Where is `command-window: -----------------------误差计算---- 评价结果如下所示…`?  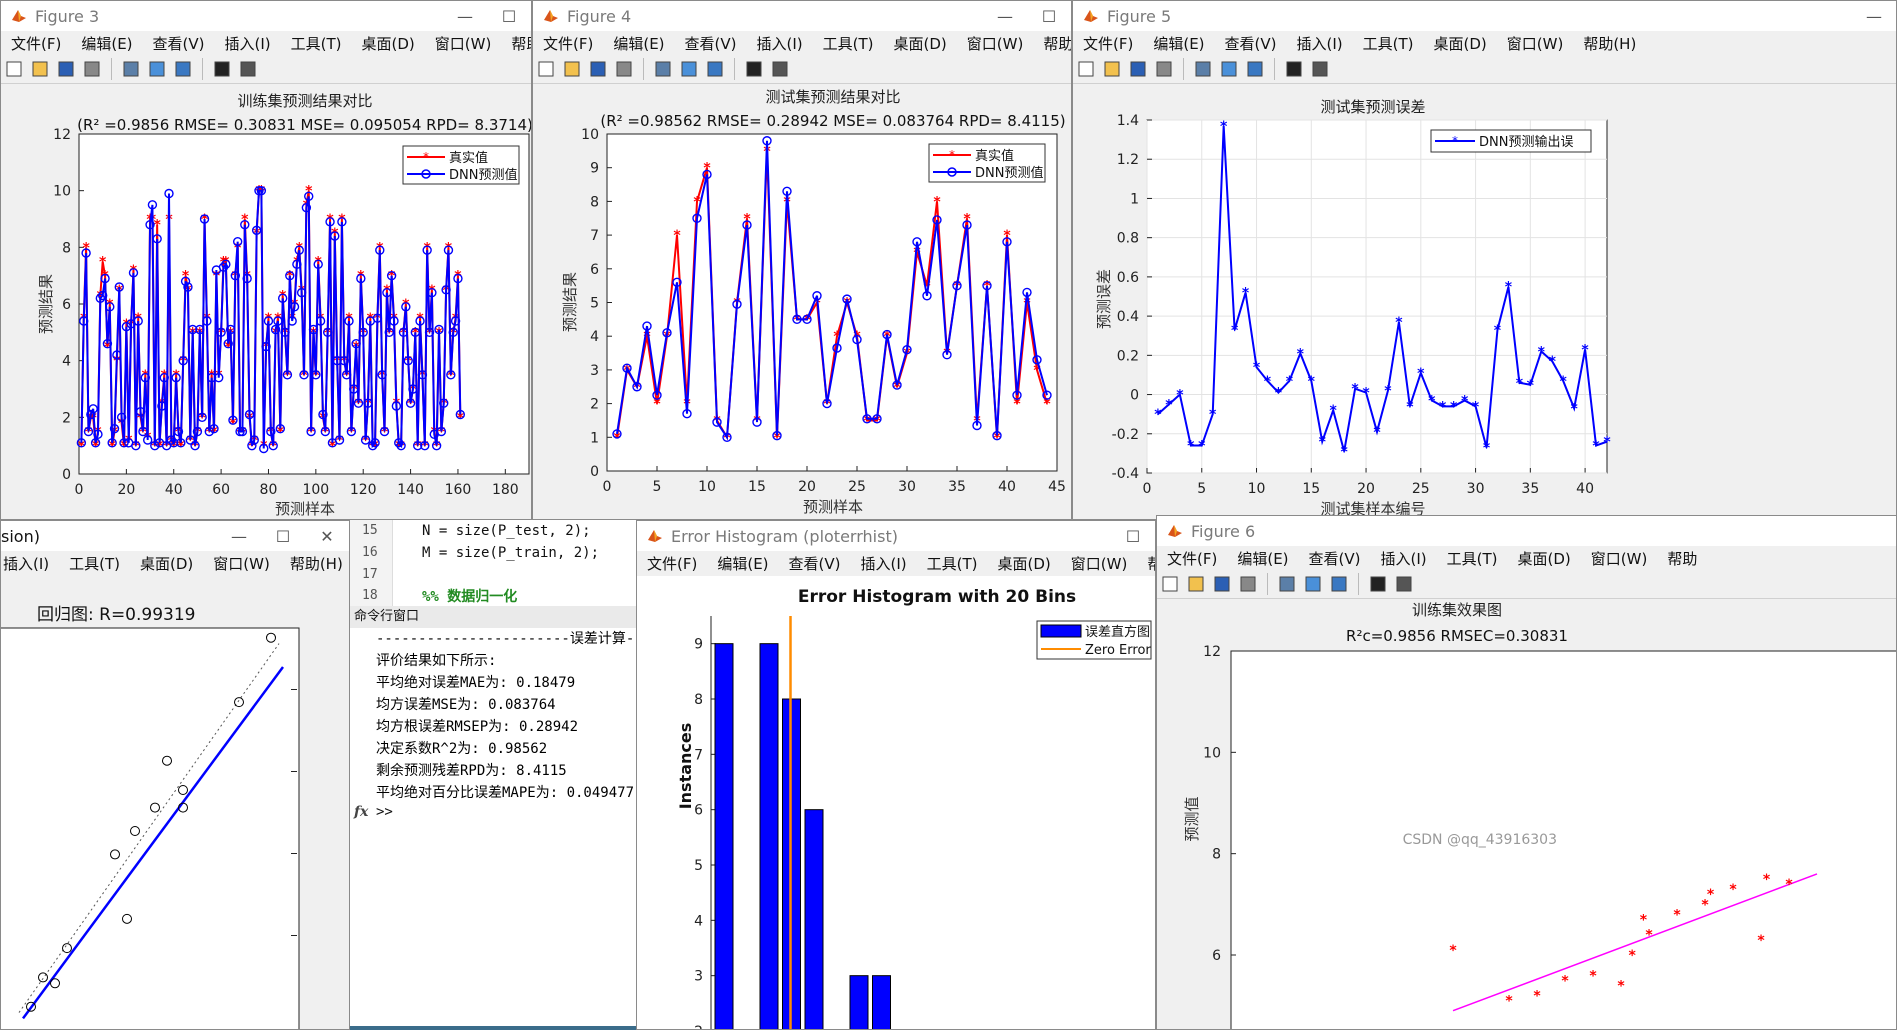
command-window: -----------------------误差计算---- 评价结果如下所示… is located at coordinates (493, 829).